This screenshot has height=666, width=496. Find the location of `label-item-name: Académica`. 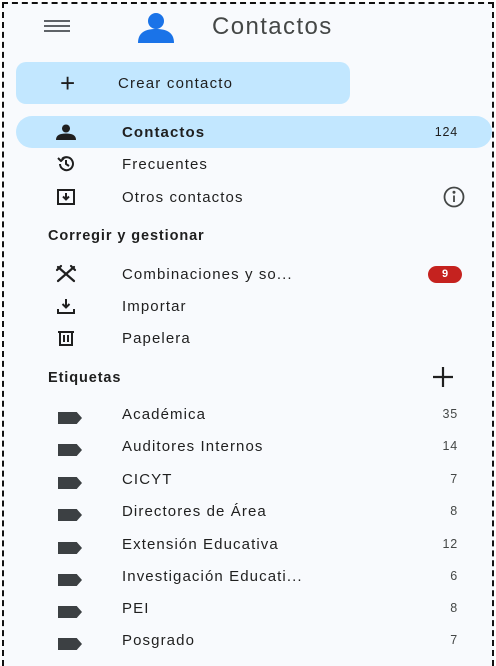

label-item-name: Académica is located at coordinates (164, 414).